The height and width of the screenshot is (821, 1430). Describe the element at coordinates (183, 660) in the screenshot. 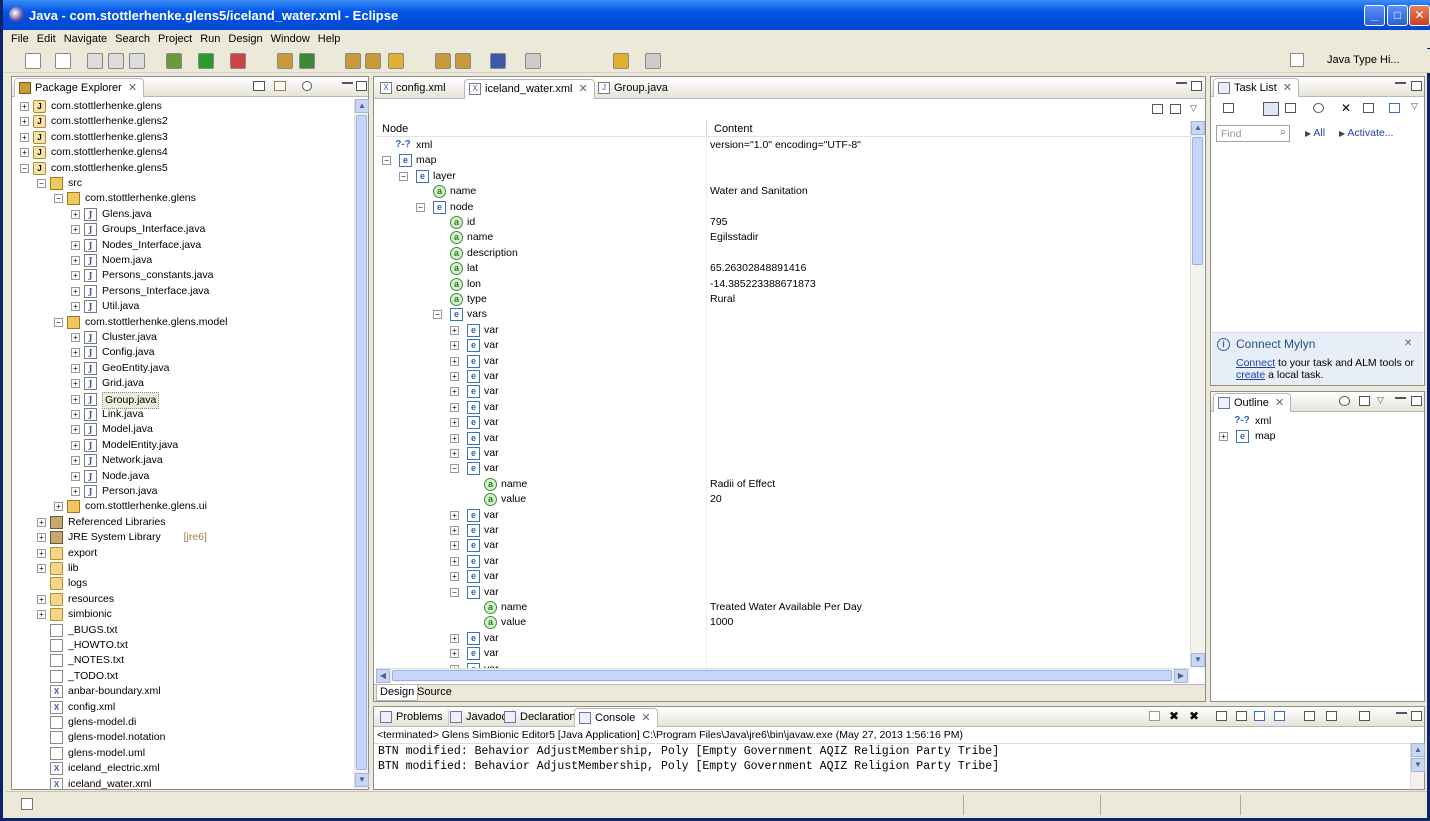

I see `tree-item: _NOTES.txt` at that location.